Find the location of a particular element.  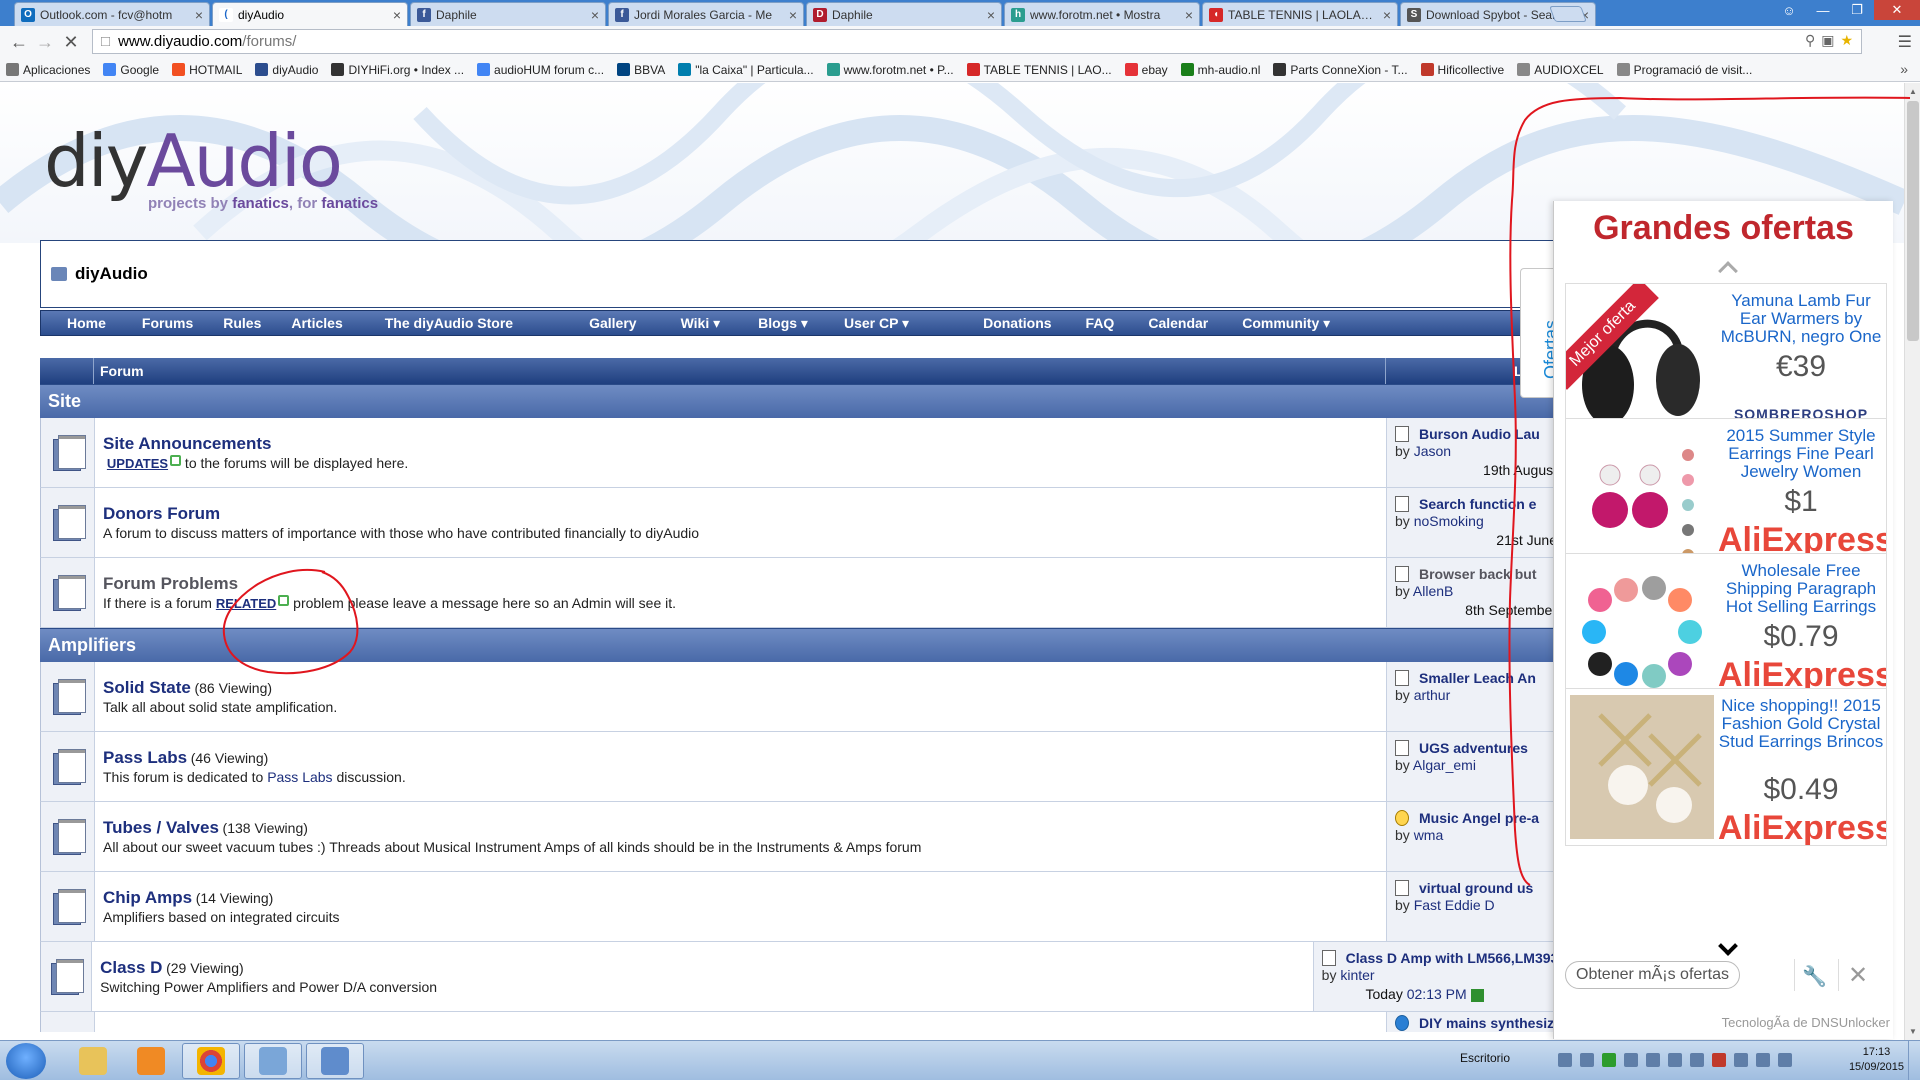

close-icon: ✕ is located at coordinates (1858, 975).